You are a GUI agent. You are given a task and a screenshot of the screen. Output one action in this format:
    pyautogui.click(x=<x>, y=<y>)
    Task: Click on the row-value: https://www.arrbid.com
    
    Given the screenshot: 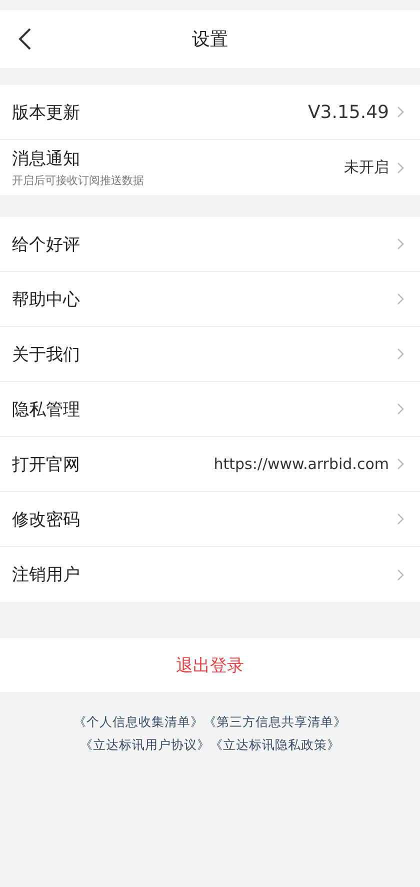 What is the action you would take?
    pyautogui.click(x=301, y=464)
    